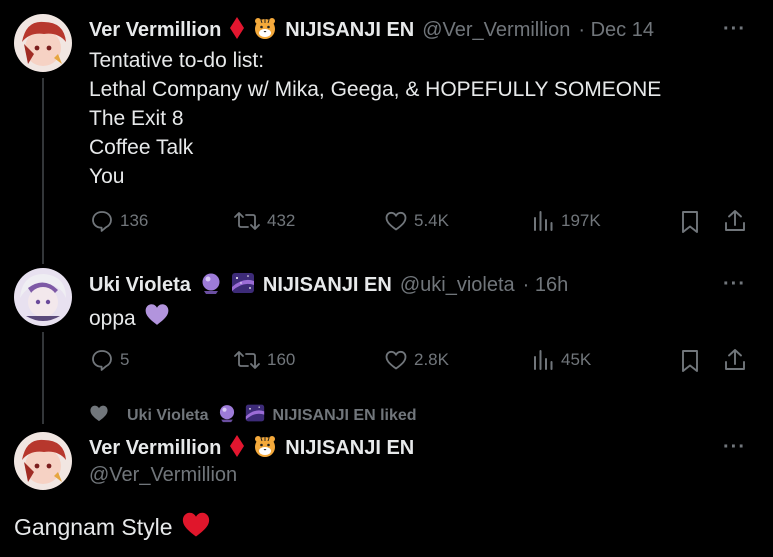 Image resolution: width=773 pixels, height=557 pixels. Describe the element at coordinates (140, 285) in the screenshot. I see `display-name: Uki Violeta` at that location.